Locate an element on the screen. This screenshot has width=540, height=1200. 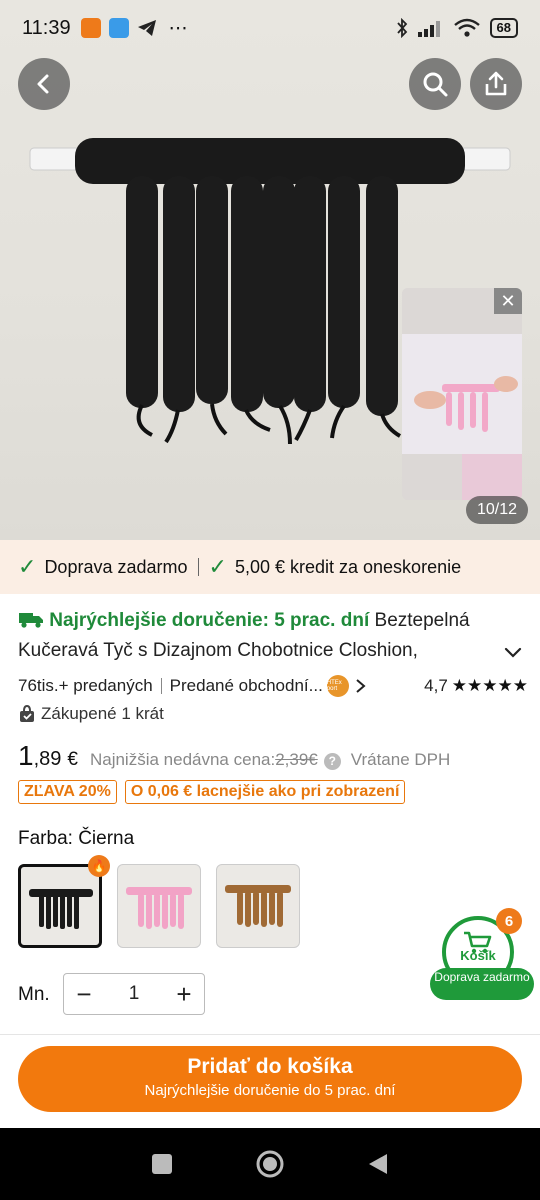
vat-label: Vrátane DPH is located at coordinates (400, 759).